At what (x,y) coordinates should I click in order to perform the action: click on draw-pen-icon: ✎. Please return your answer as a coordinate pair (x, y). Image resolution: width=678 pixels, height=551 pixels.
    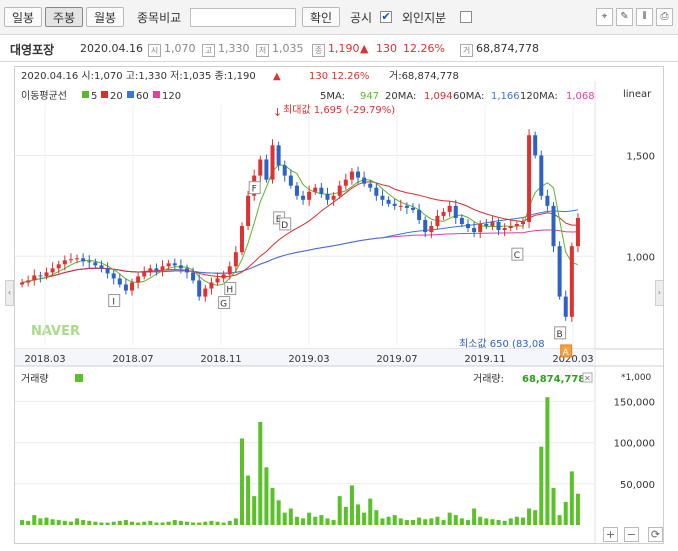
    Looking at the image, I should click on (624, 17).